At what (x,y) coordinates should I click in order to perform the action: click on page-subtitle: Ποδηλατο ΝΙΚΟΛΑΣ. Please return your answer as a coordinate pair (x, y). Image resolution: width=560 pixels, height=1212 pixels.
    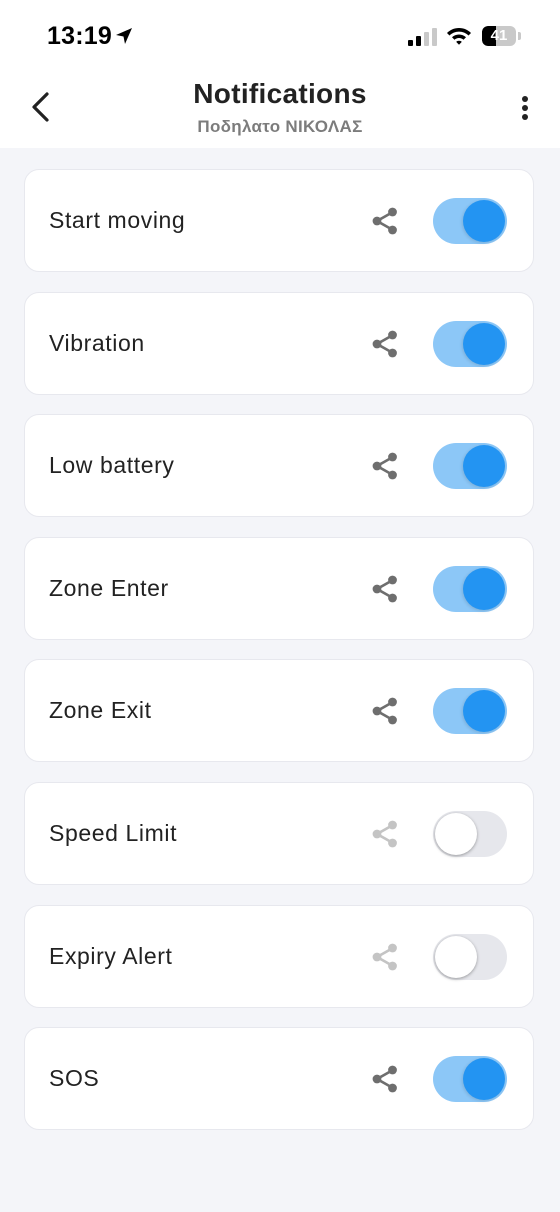
    Looking at the image, I should click on (280, 126).